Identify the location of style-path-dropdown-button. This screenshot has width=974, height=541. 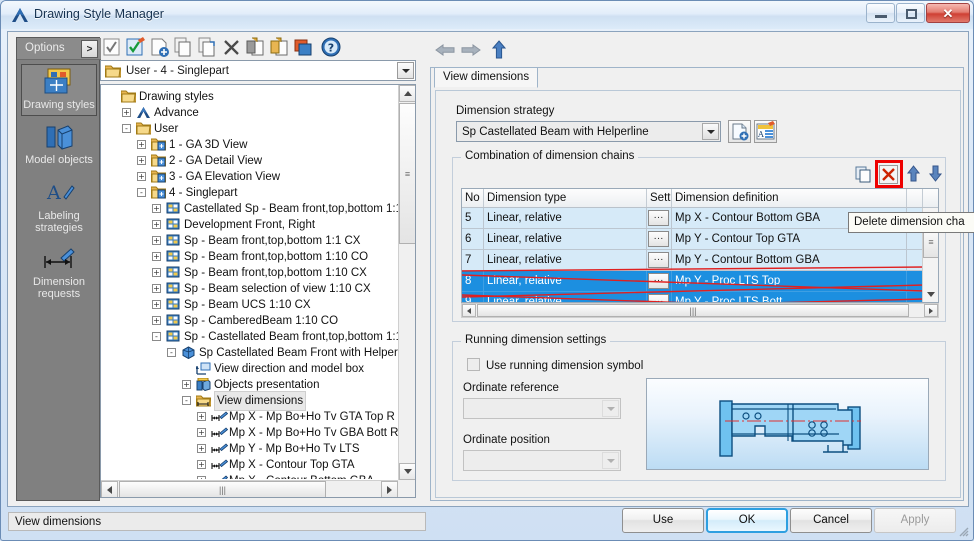
(405, 70).